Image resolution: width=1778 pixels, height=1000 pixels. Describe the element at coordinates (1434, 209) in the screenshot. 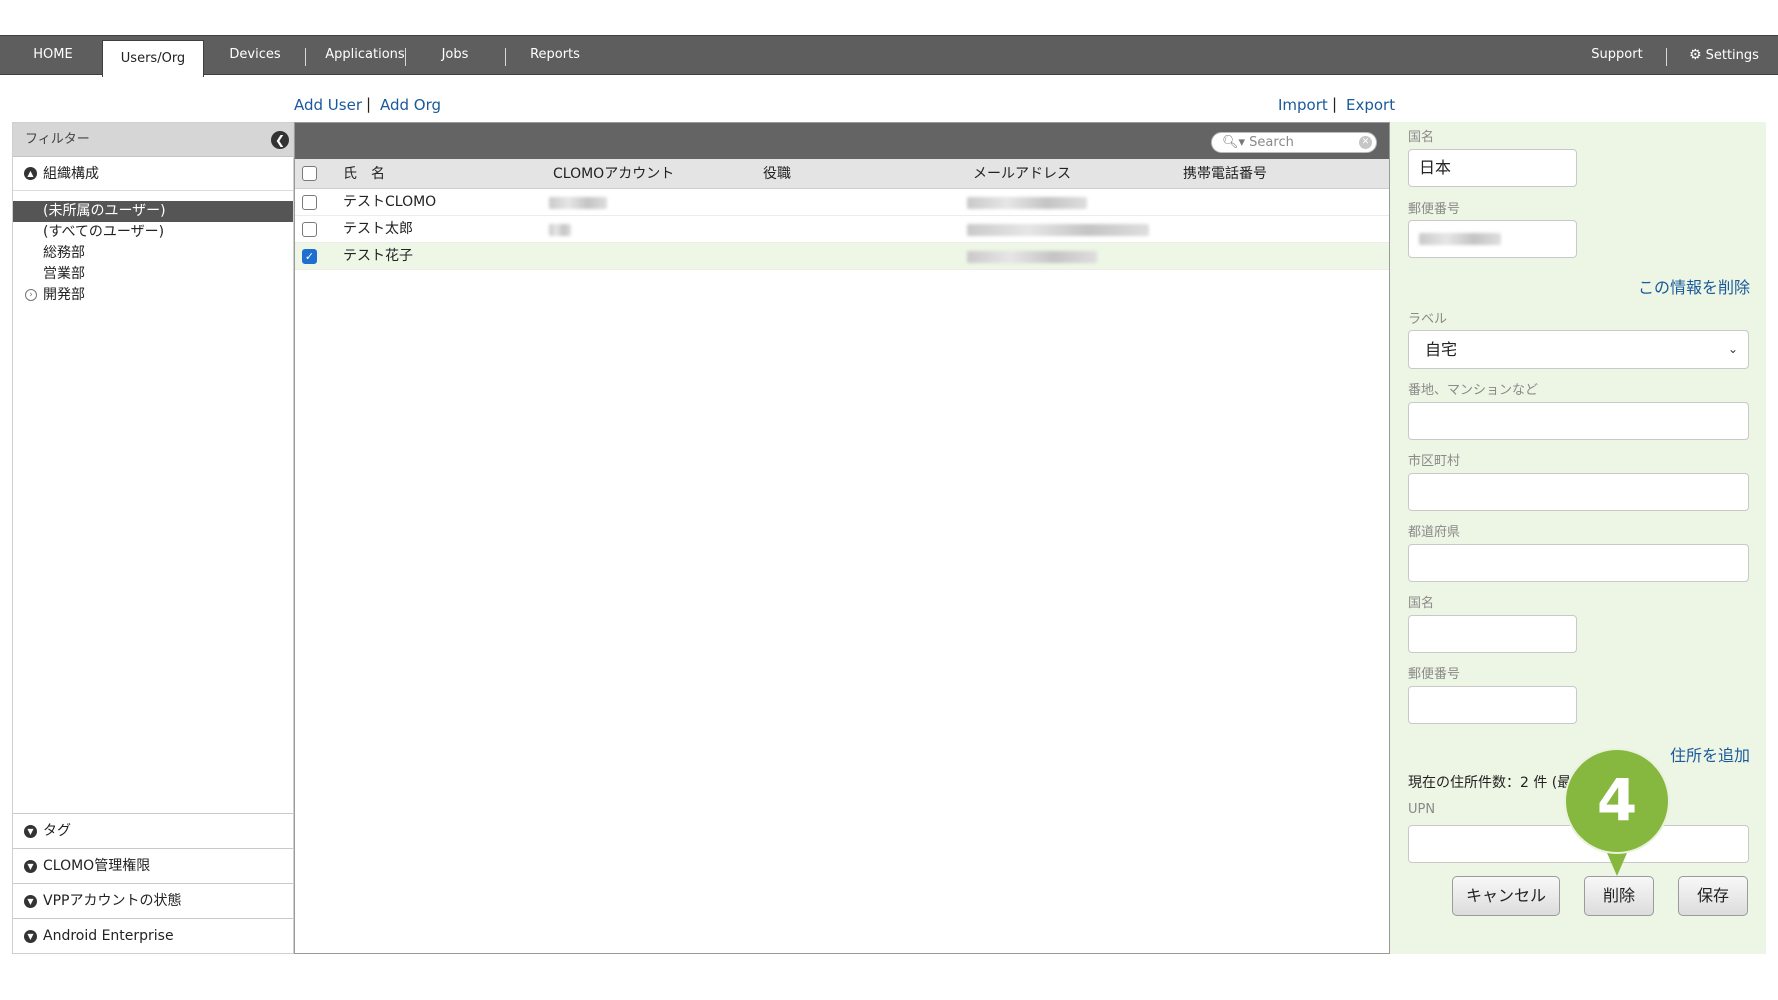

I see `postal-code-label: 郵便番号` at that location.